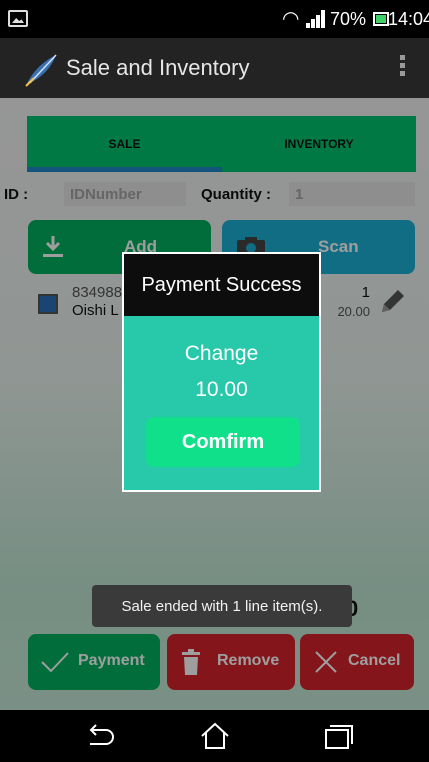 The width and height of the screenshot is (429, 762). What do you see at coordinates (316, 19) in the screenshot?
I see `signal-icon` at bounding box center [316, 19].